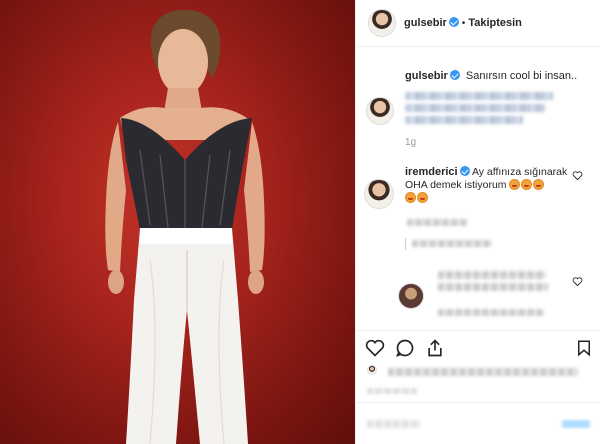 This screenshot has height=444, width=600. I want to click on actions-divider, so click(477, 330).